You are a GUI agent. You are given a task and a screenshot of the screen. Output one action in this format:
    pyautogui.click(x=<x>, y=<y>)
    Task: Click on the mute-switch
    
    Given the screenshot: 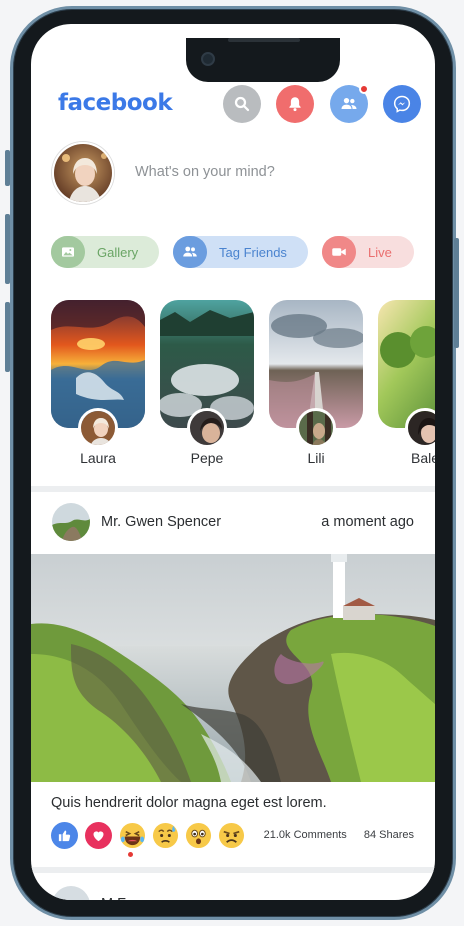 What is the action you would take?
    pyautogui.click(x=7, y=168)
    